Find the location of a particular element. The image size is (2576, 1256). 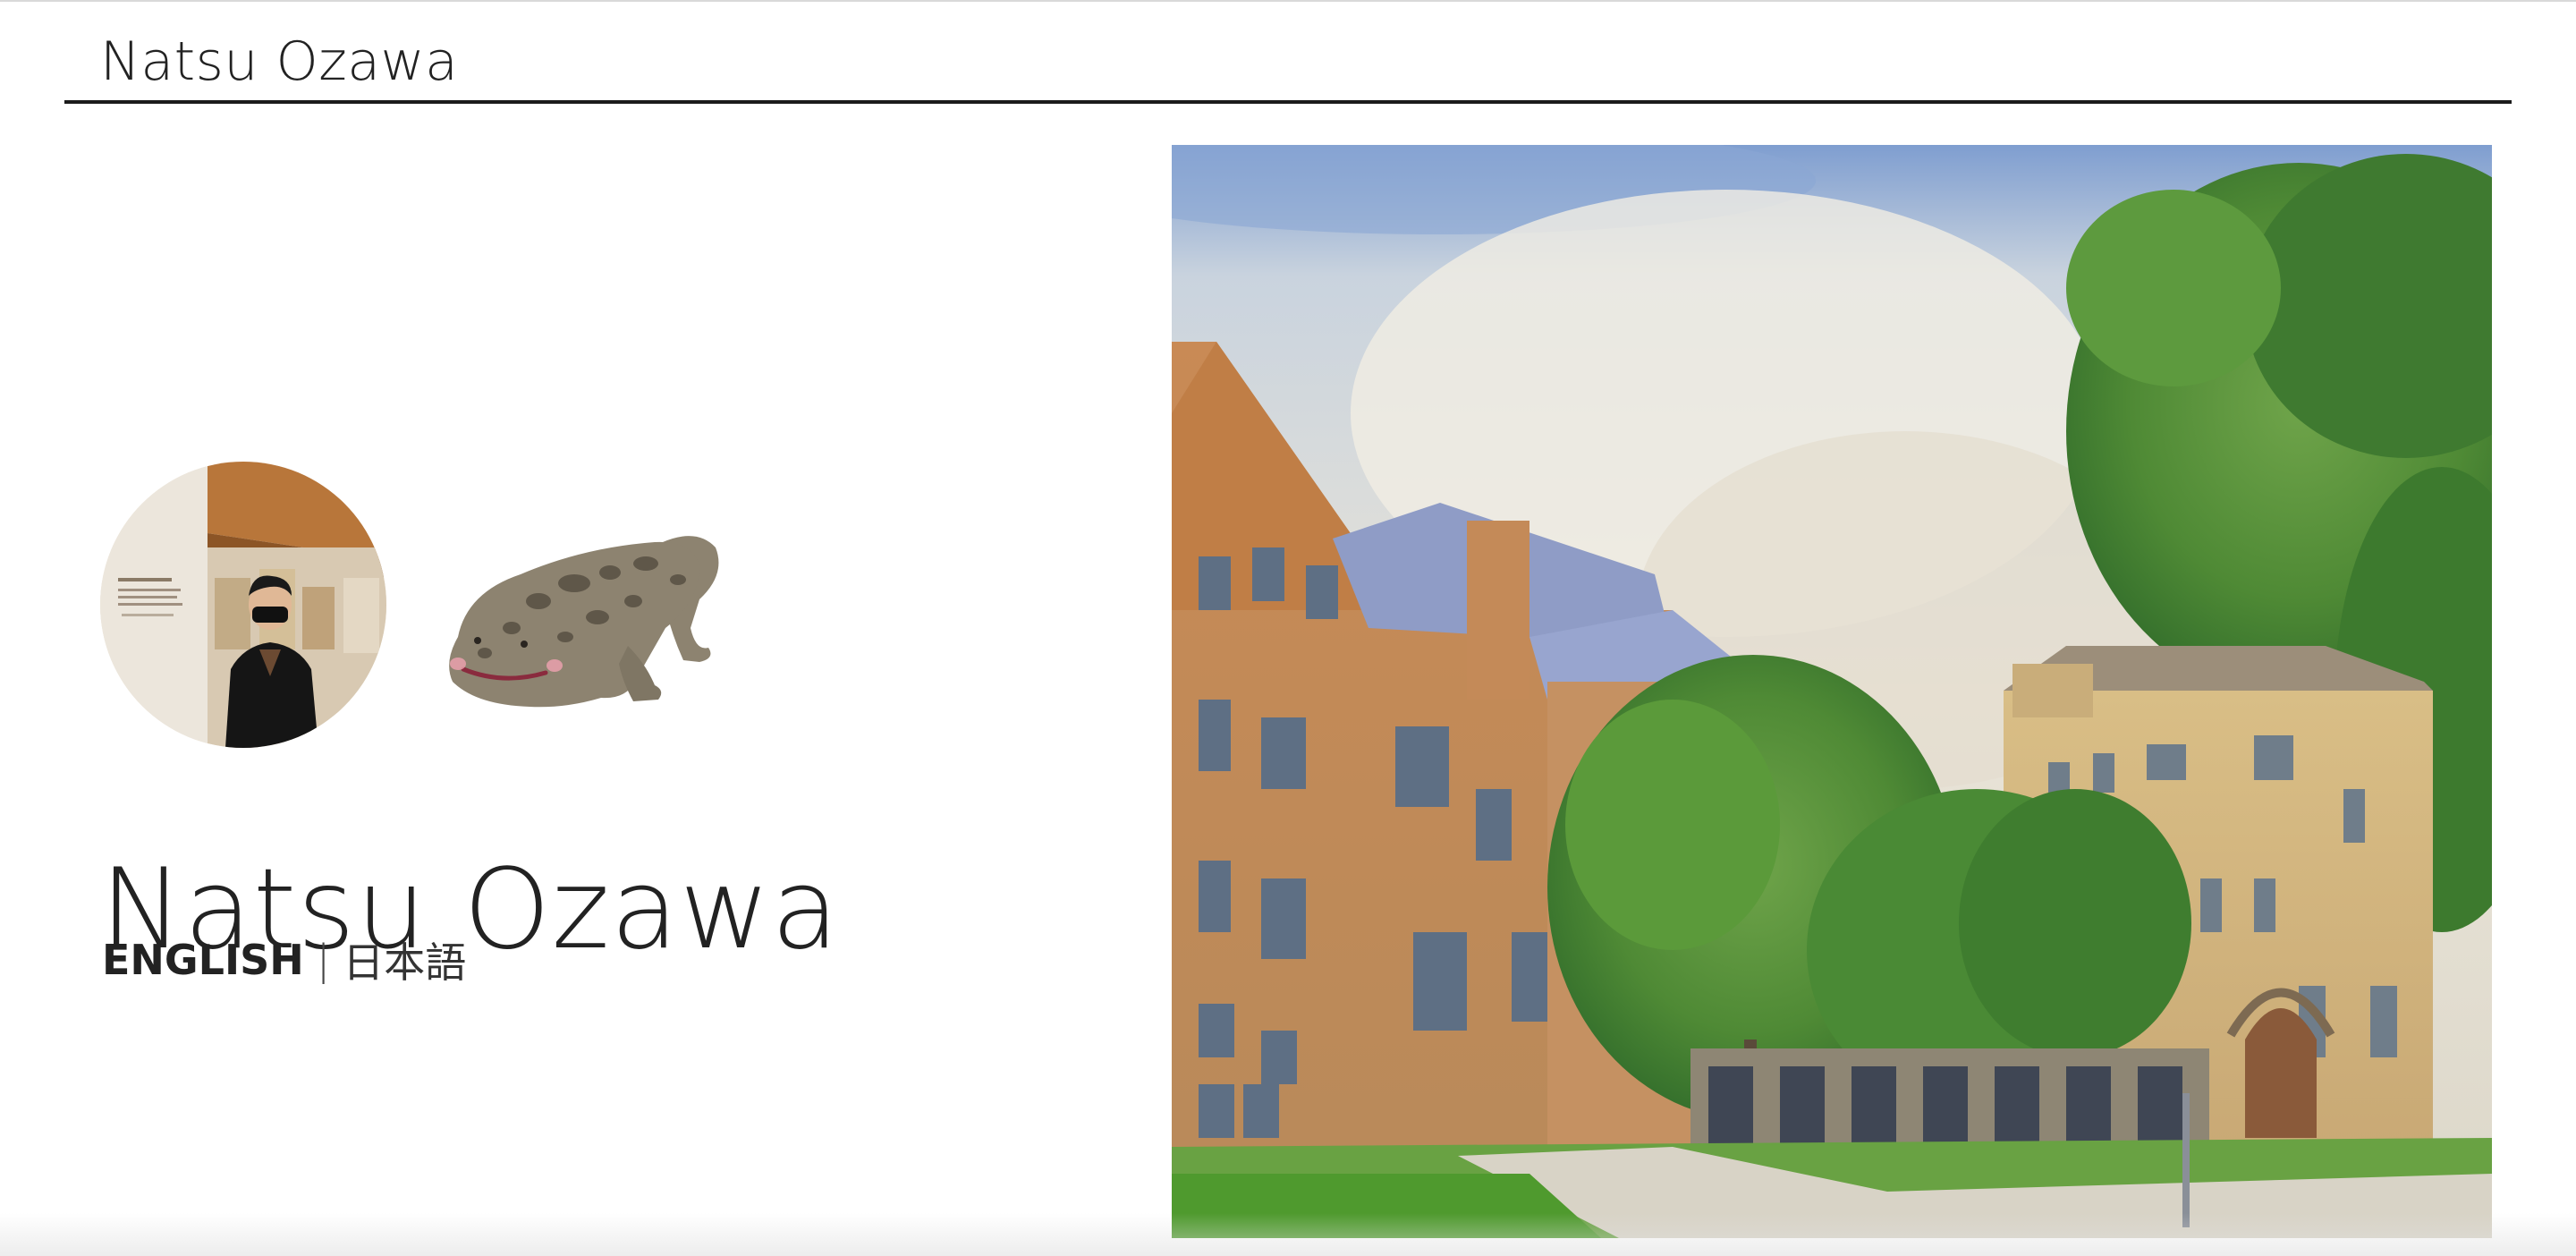

language-switcher: ENGLISH | 日本語 is located at coordinates (284, 959).